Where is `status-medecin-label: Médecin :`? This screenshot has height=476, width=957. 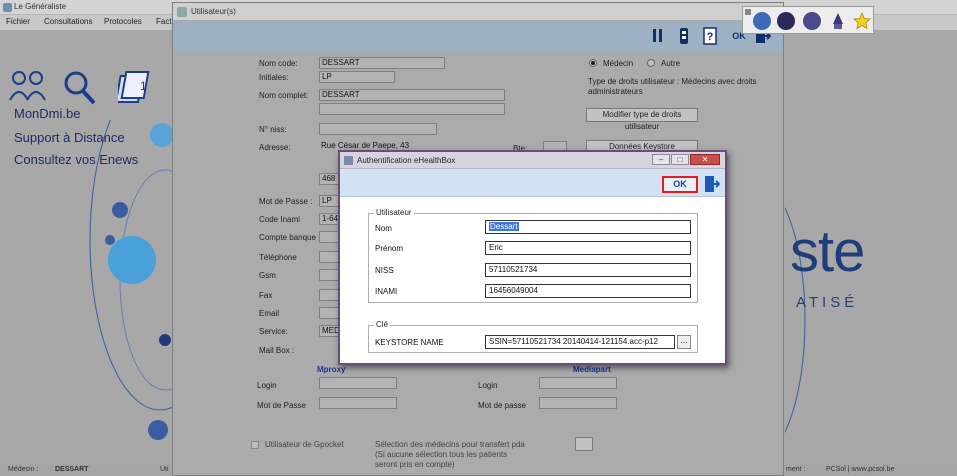
status-medecin-label: Médecin : is located at coordinates (23, 469).